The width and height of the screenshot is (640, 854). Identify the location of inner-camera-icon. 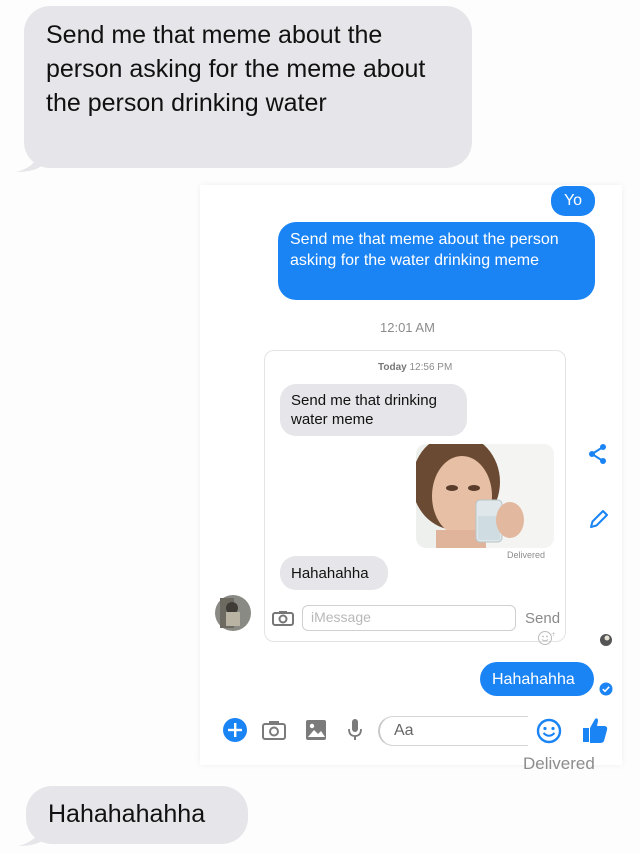
(283, 618).